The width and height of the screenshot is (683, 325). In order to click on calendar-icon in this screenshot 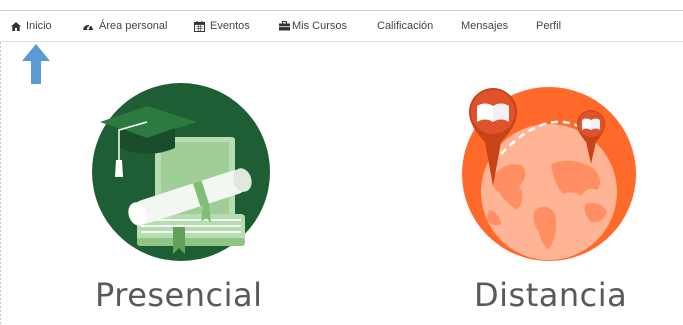, I will do `click(199, 26)`.